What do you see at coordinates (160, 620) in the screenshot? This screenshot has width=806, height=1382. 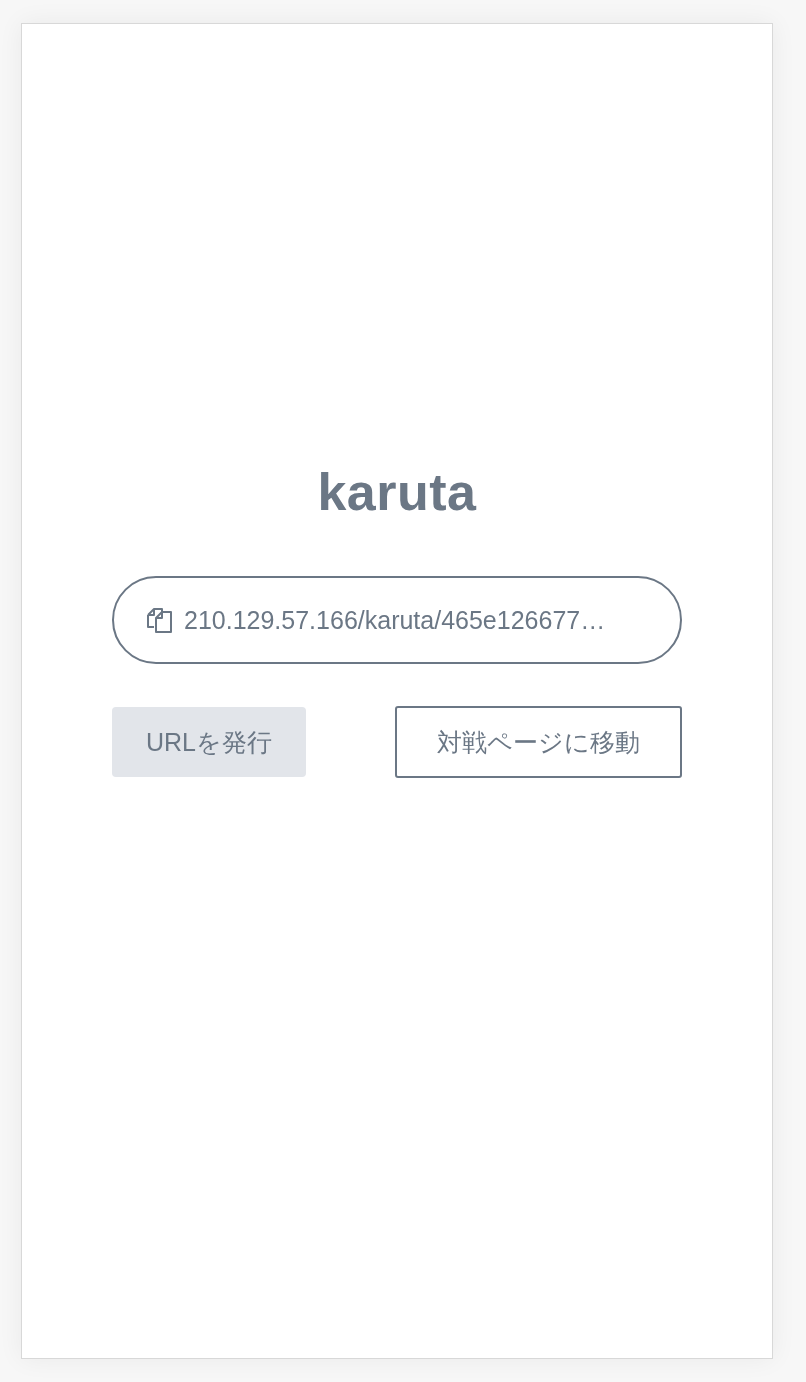 I see `copy-icon` at bounding box center [160, 620].